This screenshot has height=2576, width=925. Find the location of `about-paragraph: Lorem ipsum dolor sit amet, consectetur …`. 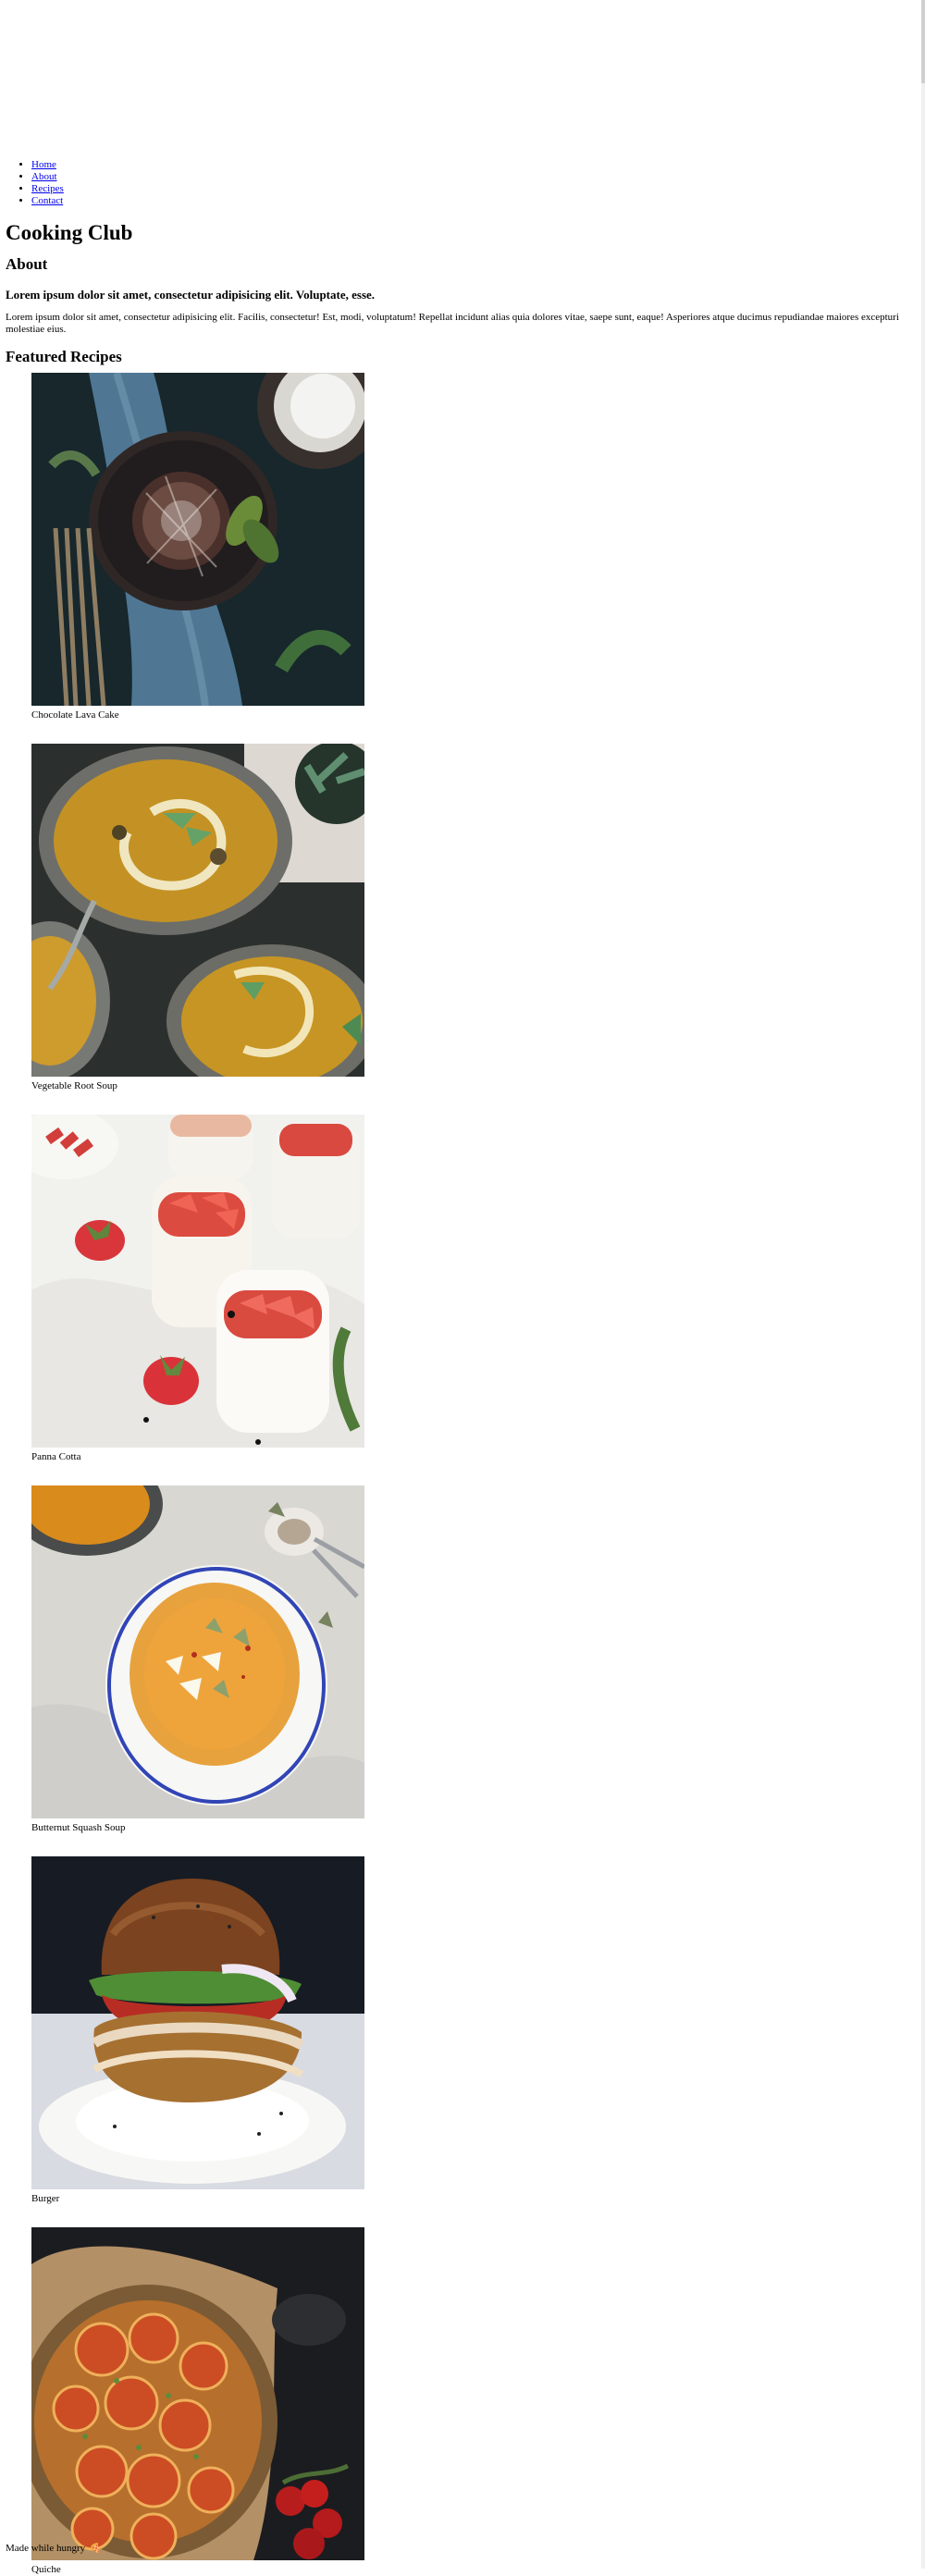

about-paragraph: Lorem ipsum dolor sit amet, consectetur … is located at coordinates (453, 323).